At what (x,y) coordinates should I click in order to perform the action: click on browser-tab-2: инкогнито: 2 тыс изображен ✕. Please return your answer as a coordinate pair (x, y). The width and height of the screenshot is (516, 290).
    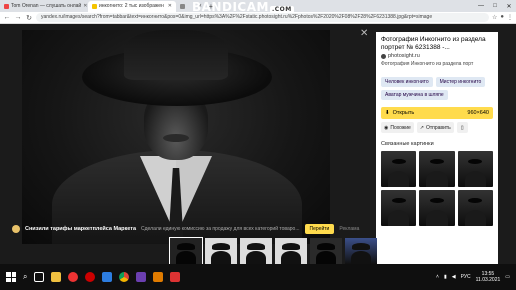
    Looking at the image, I should click on (132, 6).